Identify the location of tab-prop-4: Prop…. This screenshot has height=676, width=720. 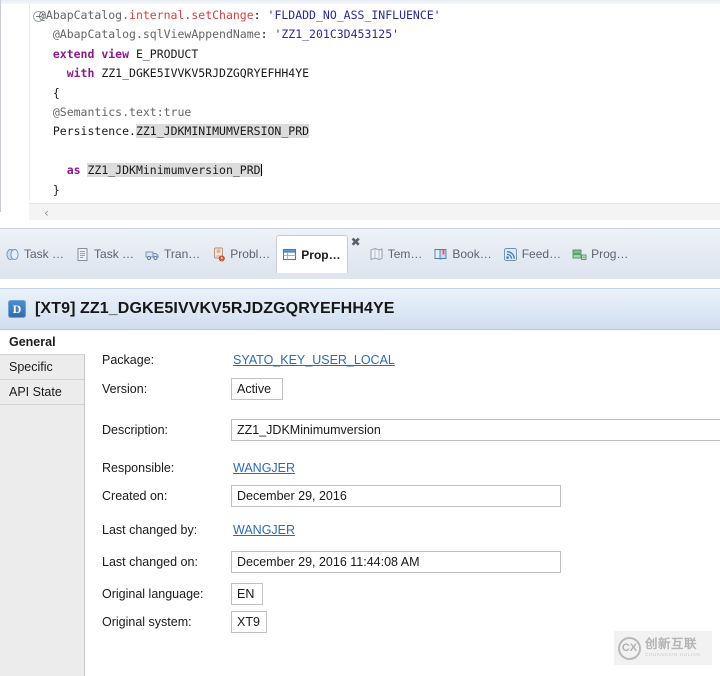
(312, 254).